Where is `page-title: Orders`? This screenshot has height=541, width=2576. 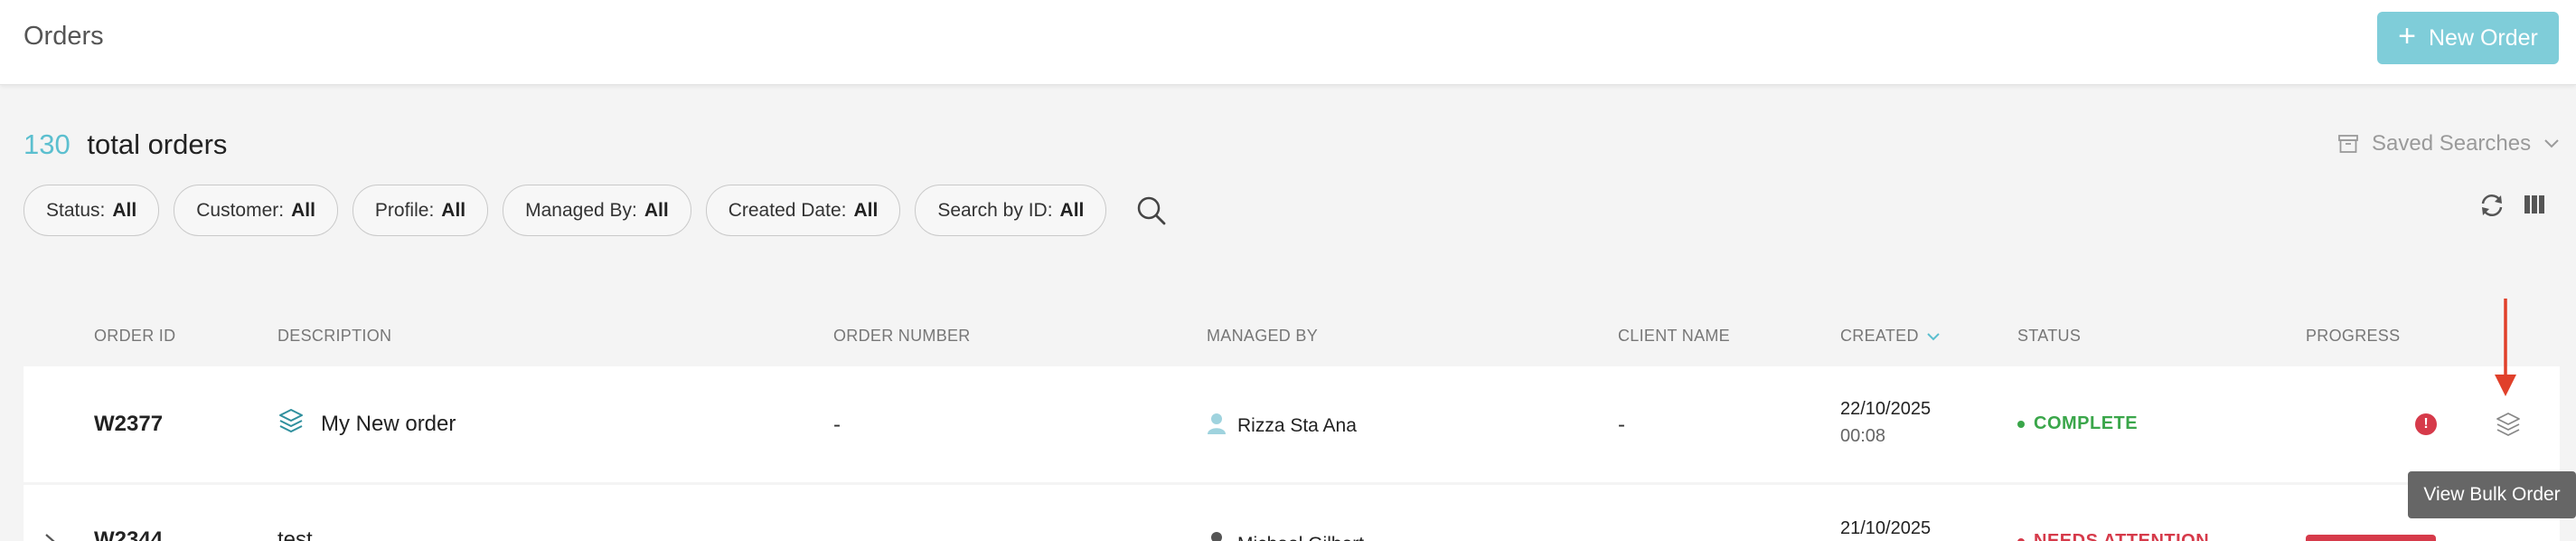 page-title: Orders is located at coordinates (64, 36).